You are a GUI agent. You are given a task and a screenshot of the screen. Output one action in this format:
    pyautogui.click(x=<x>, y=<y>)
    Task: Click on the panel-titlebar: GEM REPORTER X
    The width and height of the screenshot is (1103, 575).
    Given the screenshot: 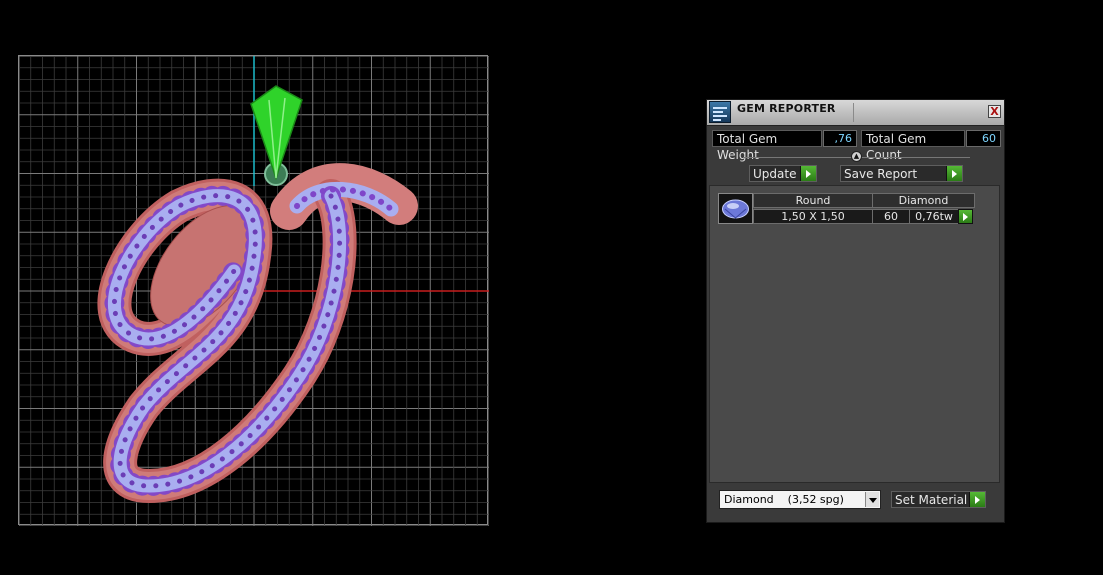 What is the action you would take?
    pyautogui.click(x=855, y=113)
    